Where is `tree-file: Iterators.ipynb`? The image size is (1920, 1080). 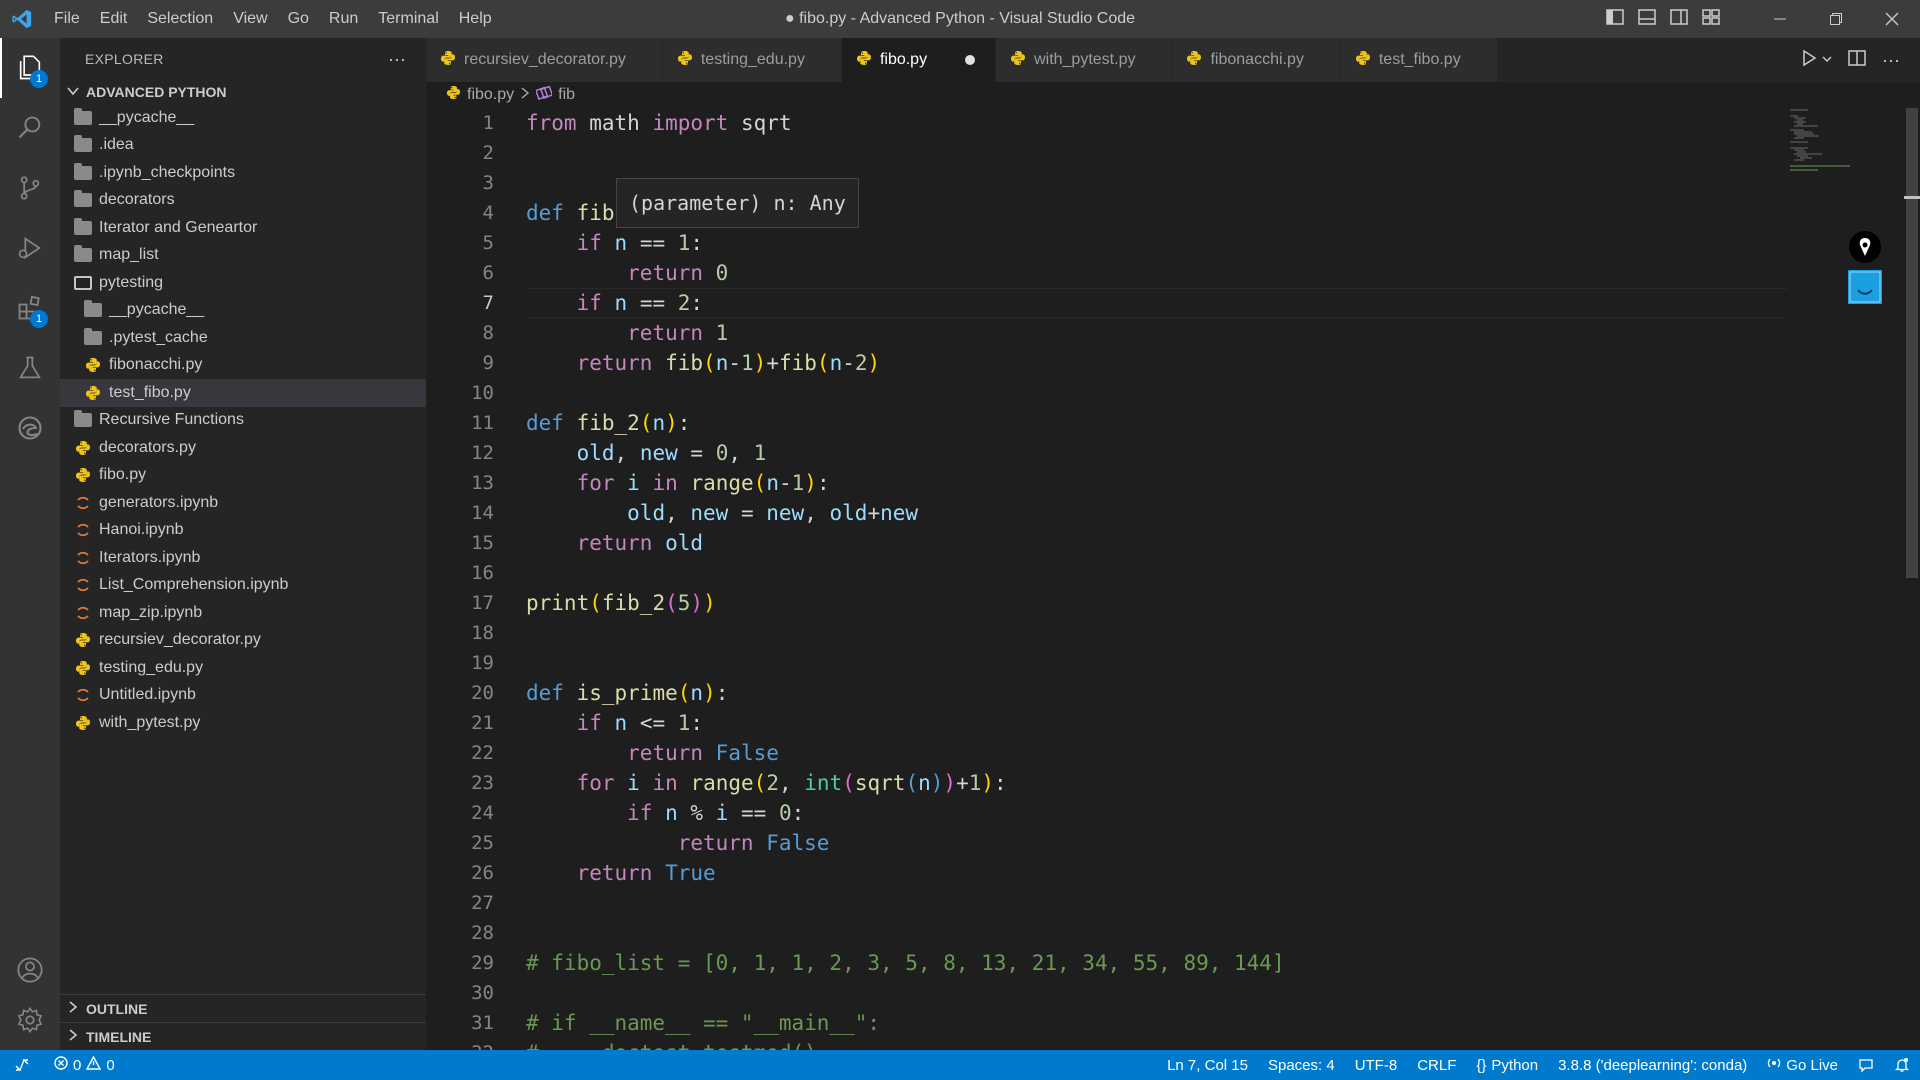
tree-file: Iterators.ipynb is located at coordinates (243, 558).